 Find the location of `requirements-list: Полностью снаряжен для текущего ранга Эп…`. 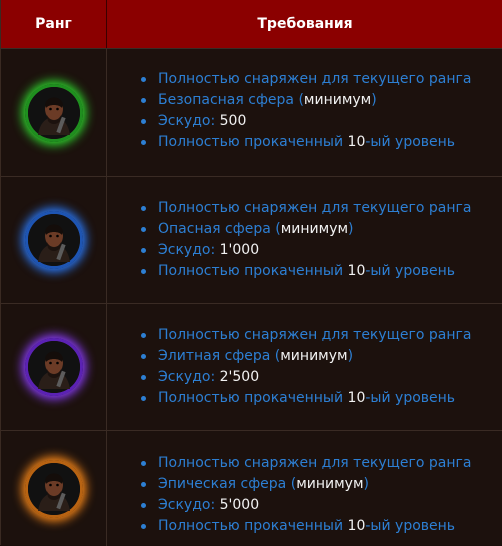

requirements-list: Полностью снаряжен для текущего ранга Эп… is located at coordinates (306, 495).